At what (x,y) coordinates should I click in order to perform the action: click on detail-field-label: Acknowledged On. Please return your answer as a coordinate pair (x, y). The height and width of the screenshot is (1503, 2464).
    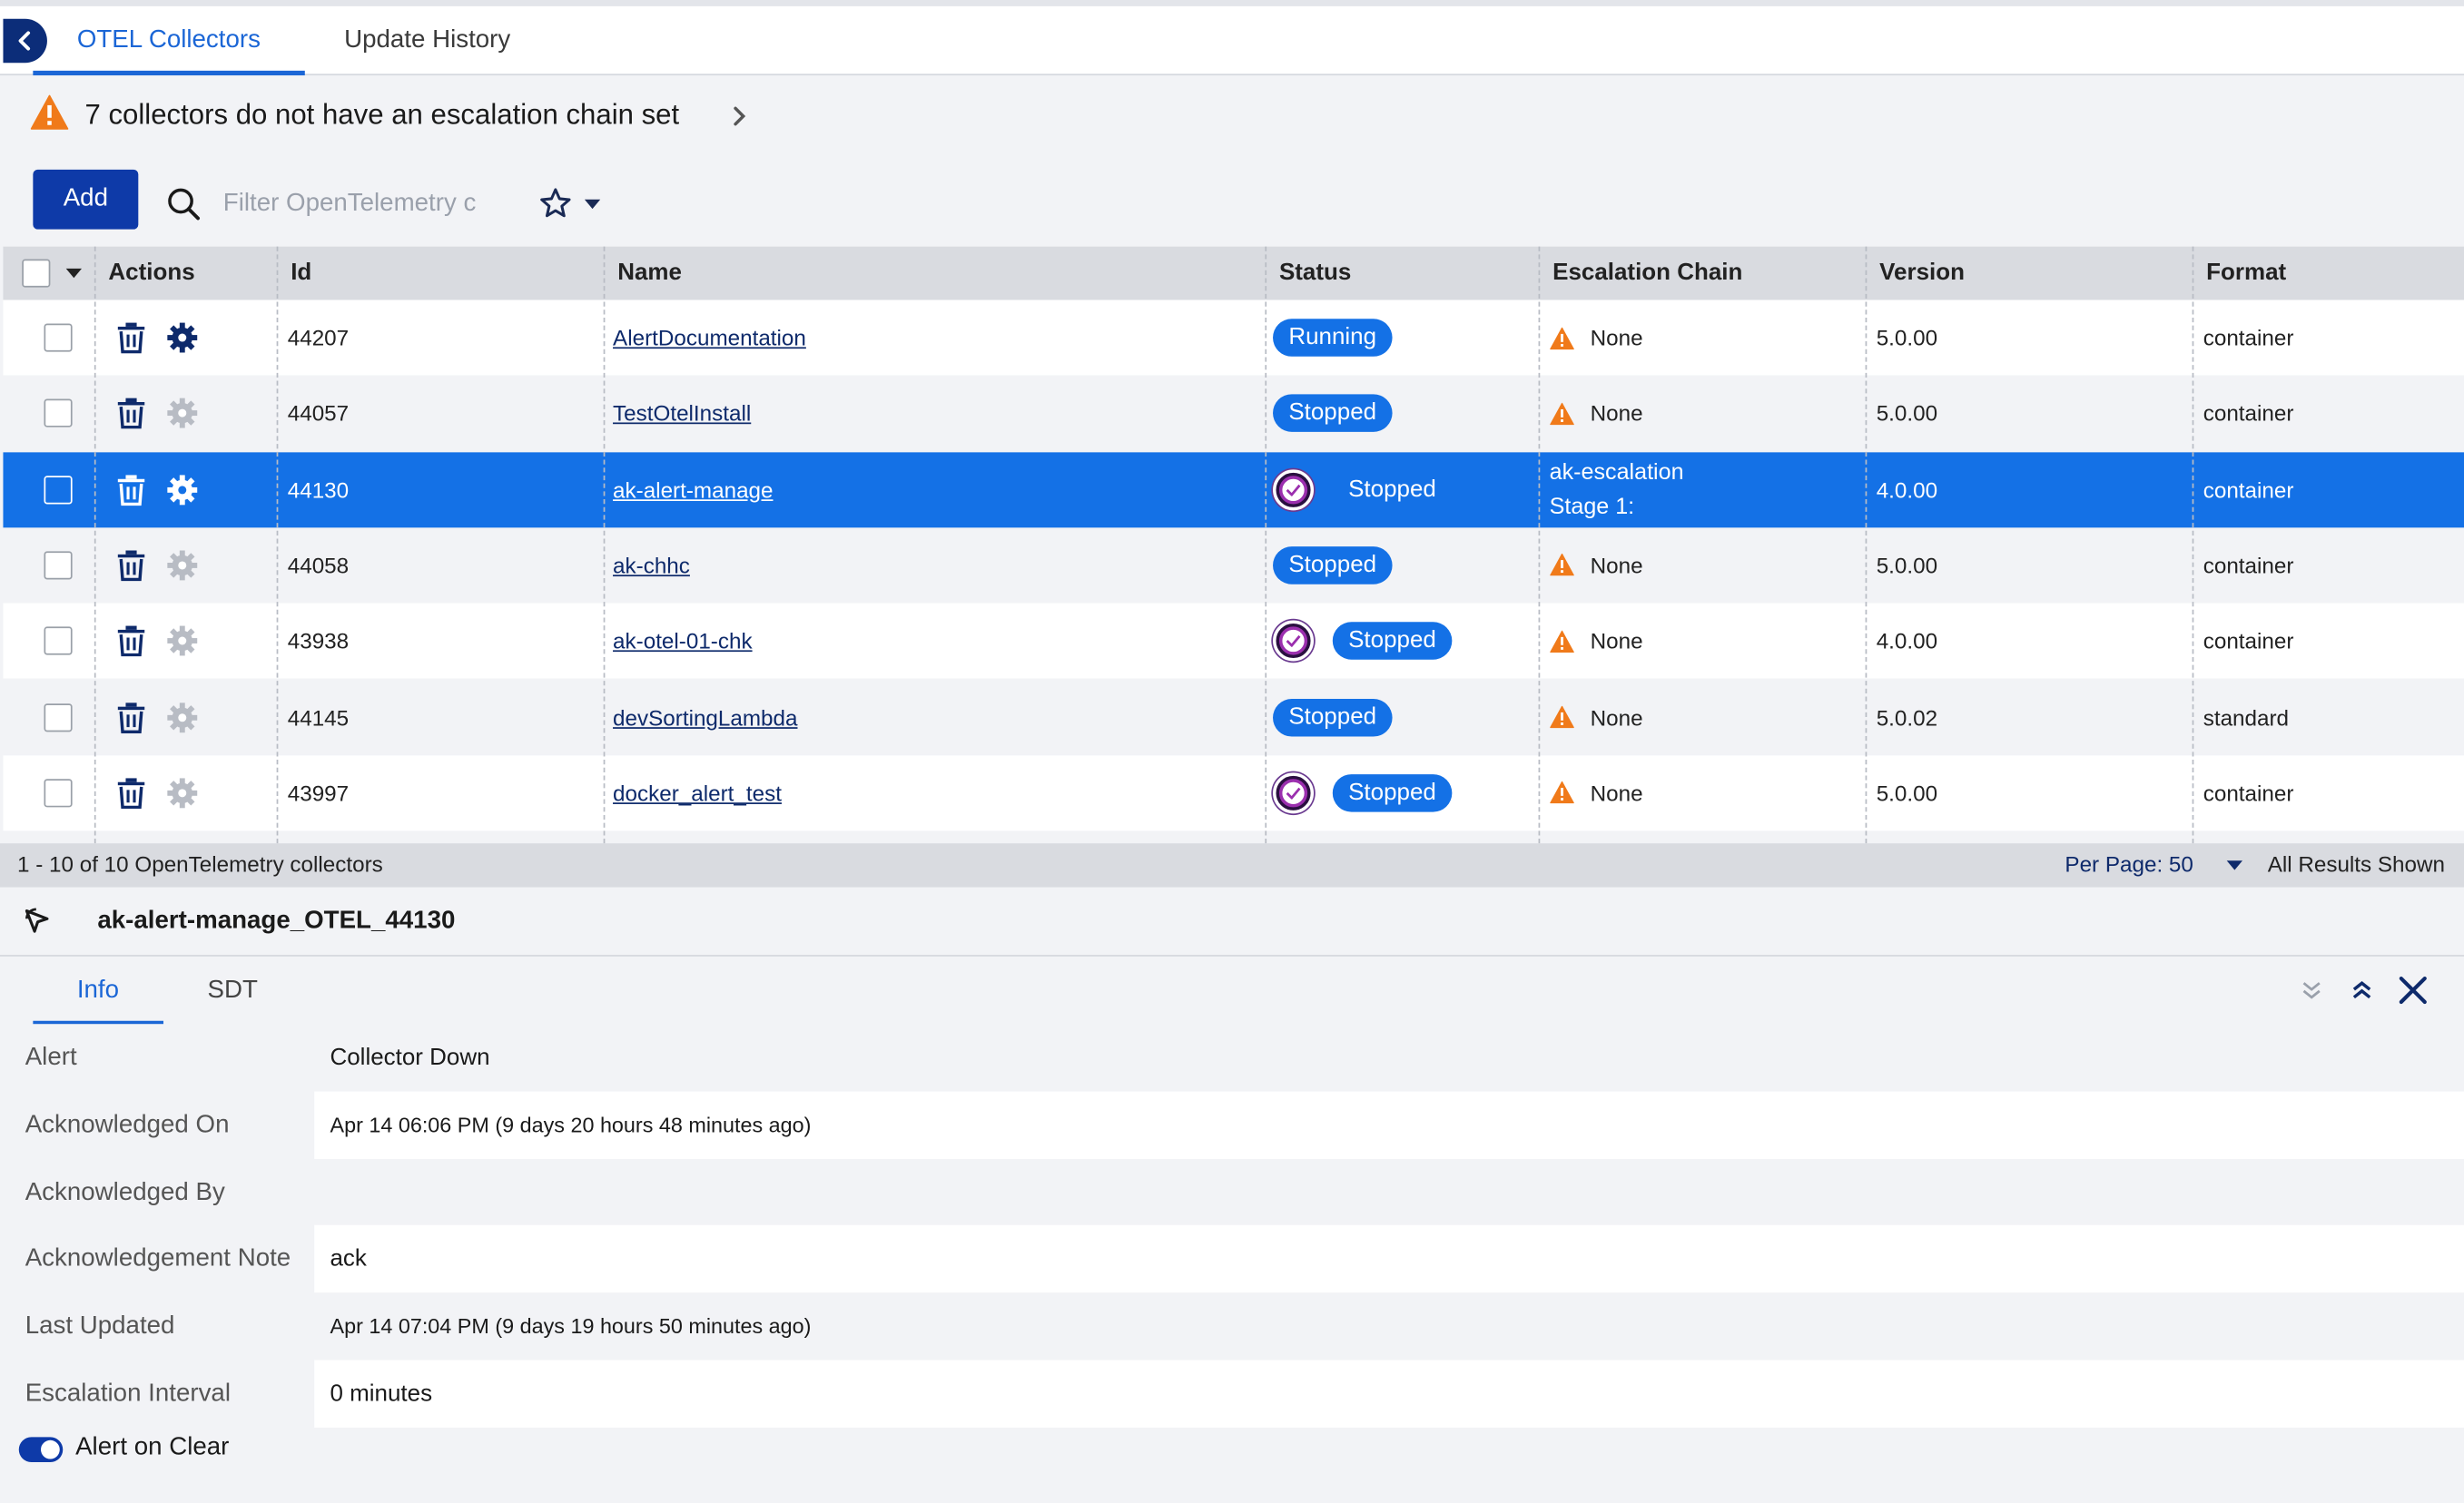
    Looking at the image, I should click on (127, 1125).